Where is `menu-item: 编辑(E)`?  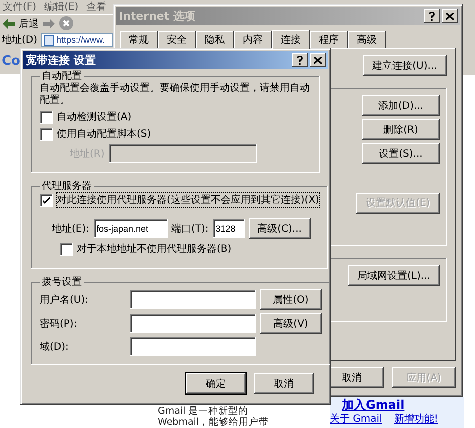
menu-item: 编辑(E) is located at coordinates (61, 7).